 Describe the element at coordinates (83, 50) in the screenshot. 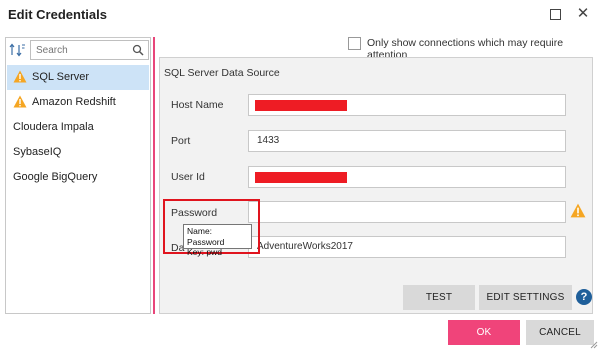

I see `search-input` at that location.